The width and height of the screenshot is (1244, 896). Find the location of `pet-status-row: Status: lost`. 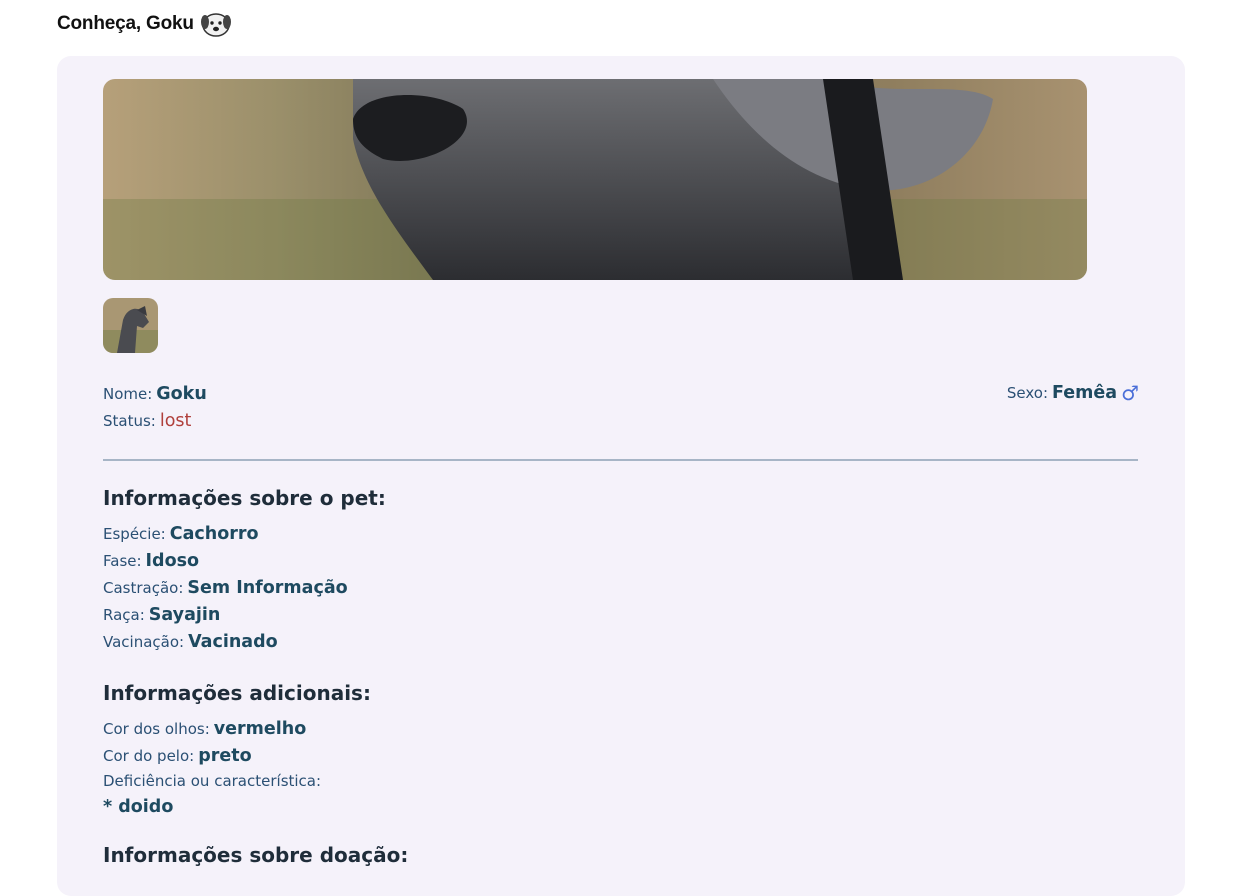

pet-status-row: Status: lost is located at coordinates (147, 421).